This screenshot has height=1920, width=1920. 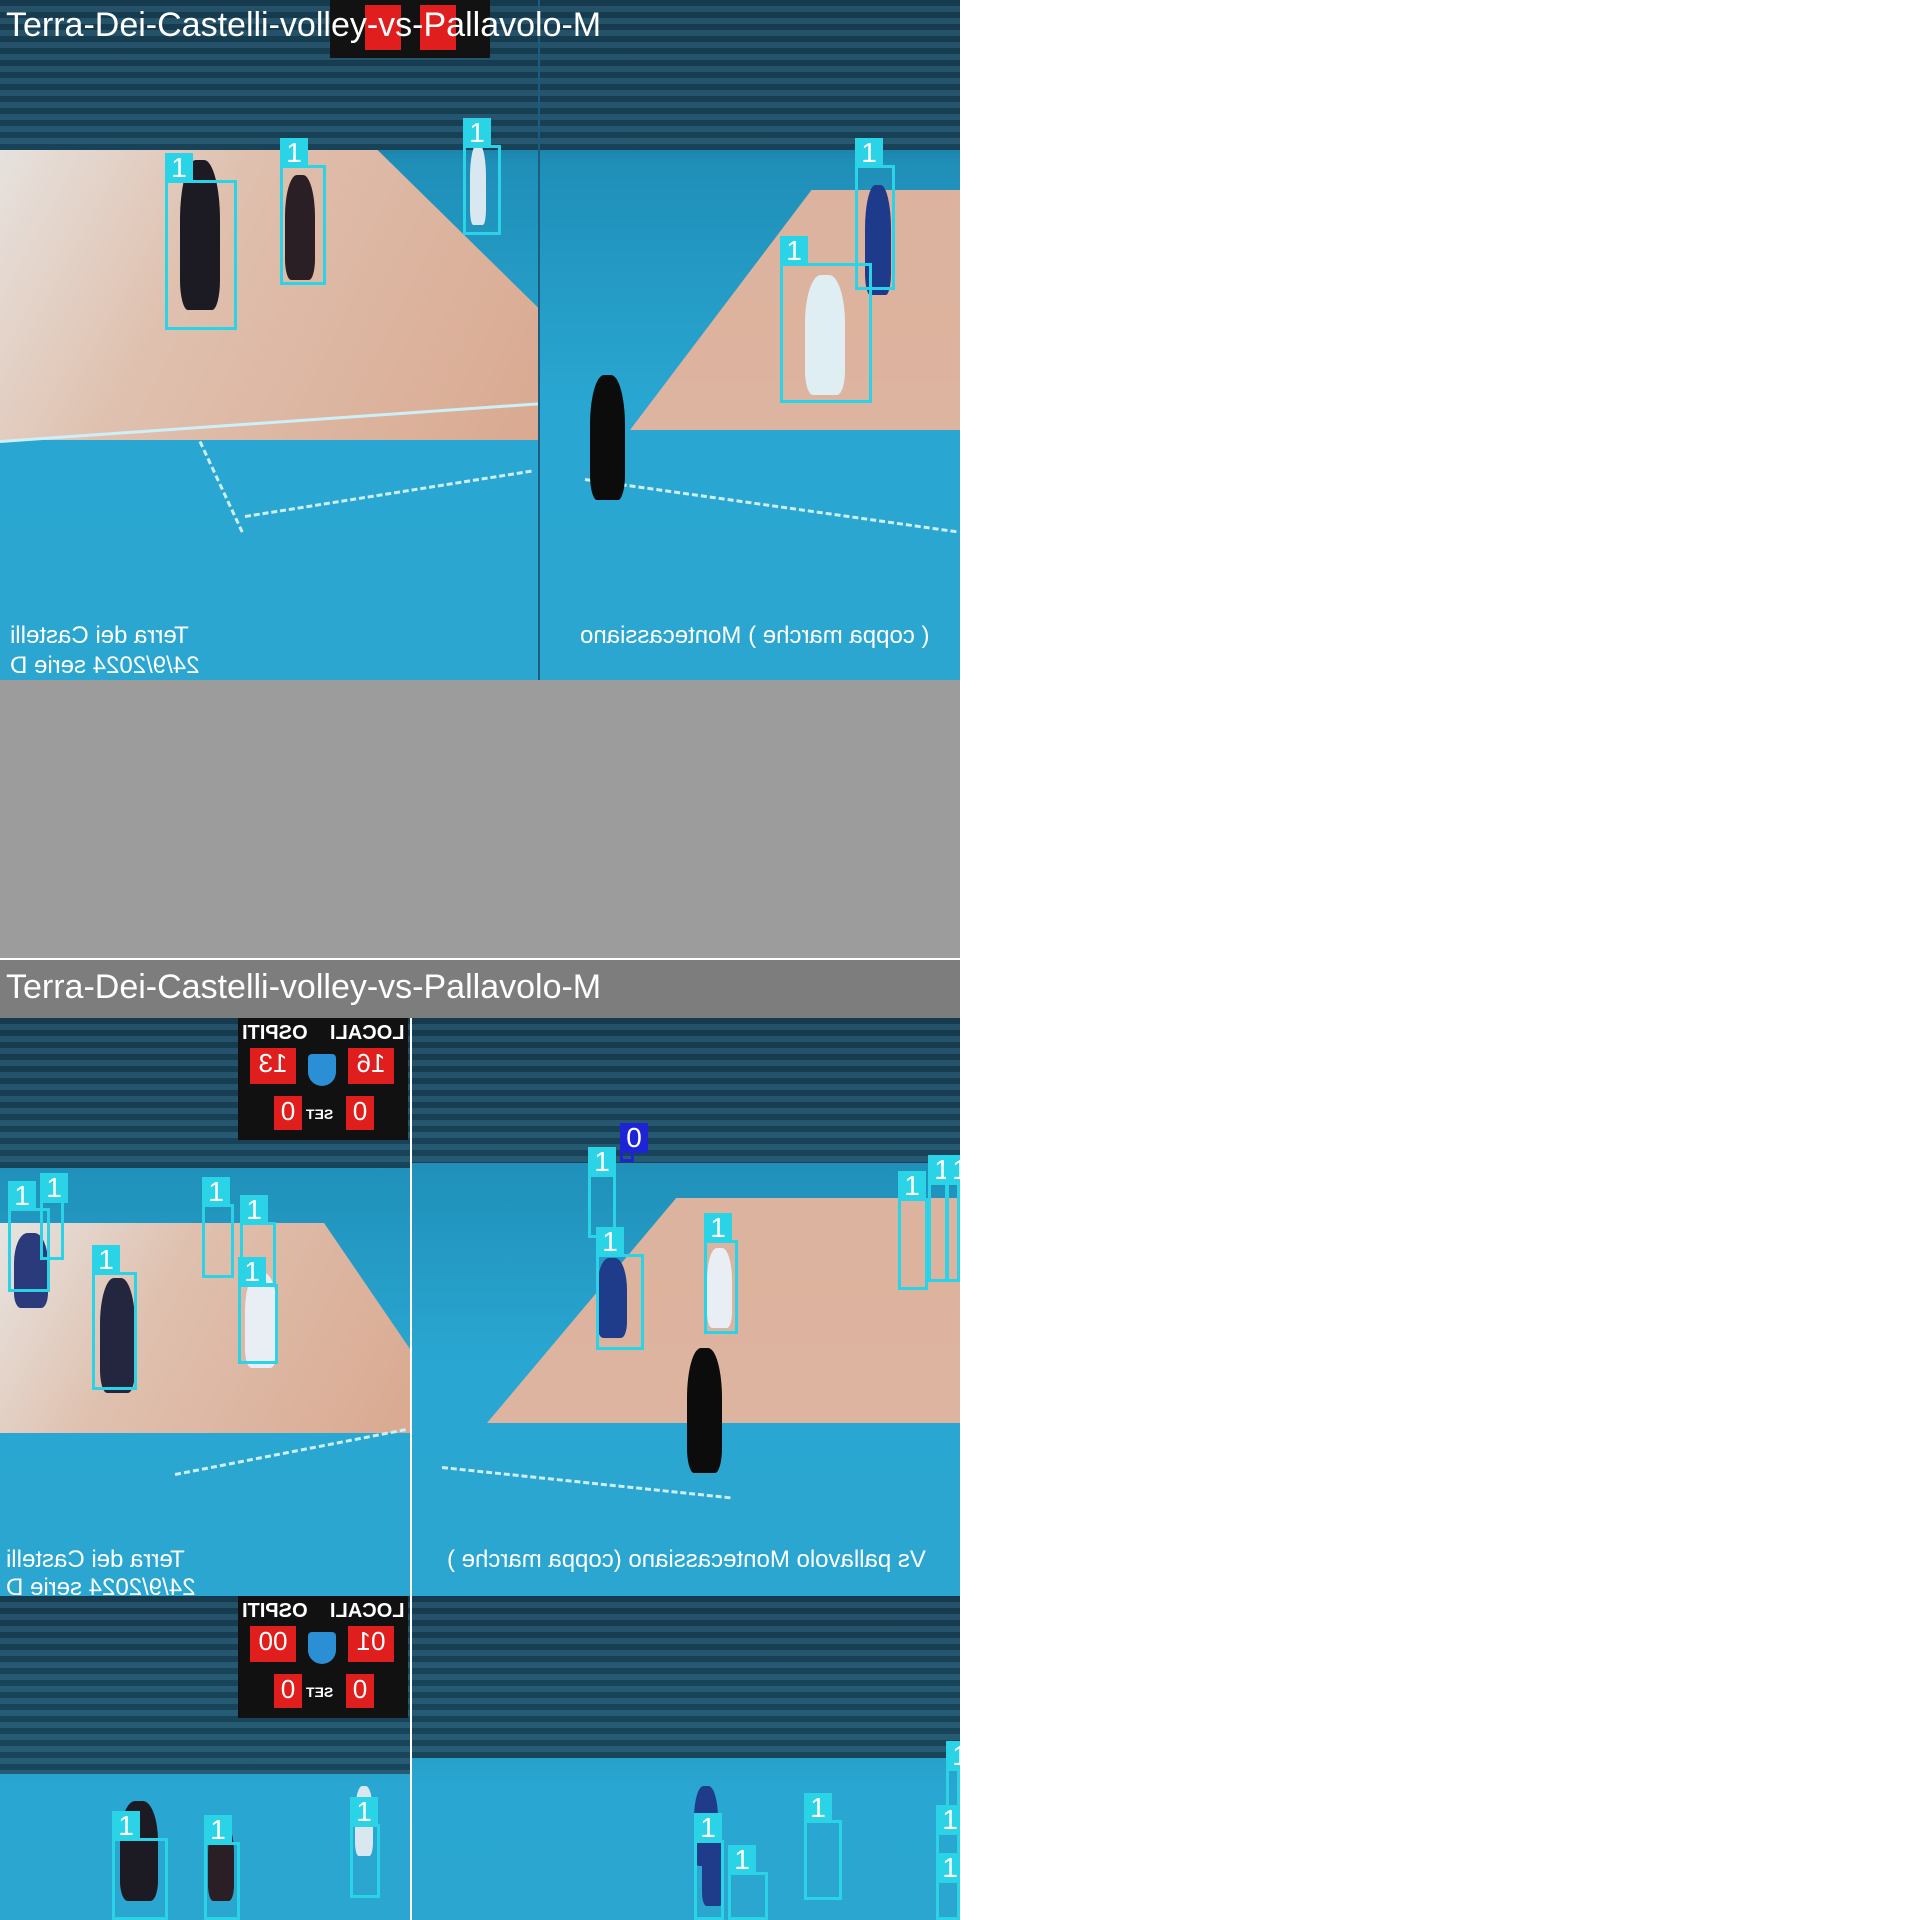 I want to click on scoreboard: LOCALI OSPITI 16 13 0 0 SET, so click(x=323, y=1079).